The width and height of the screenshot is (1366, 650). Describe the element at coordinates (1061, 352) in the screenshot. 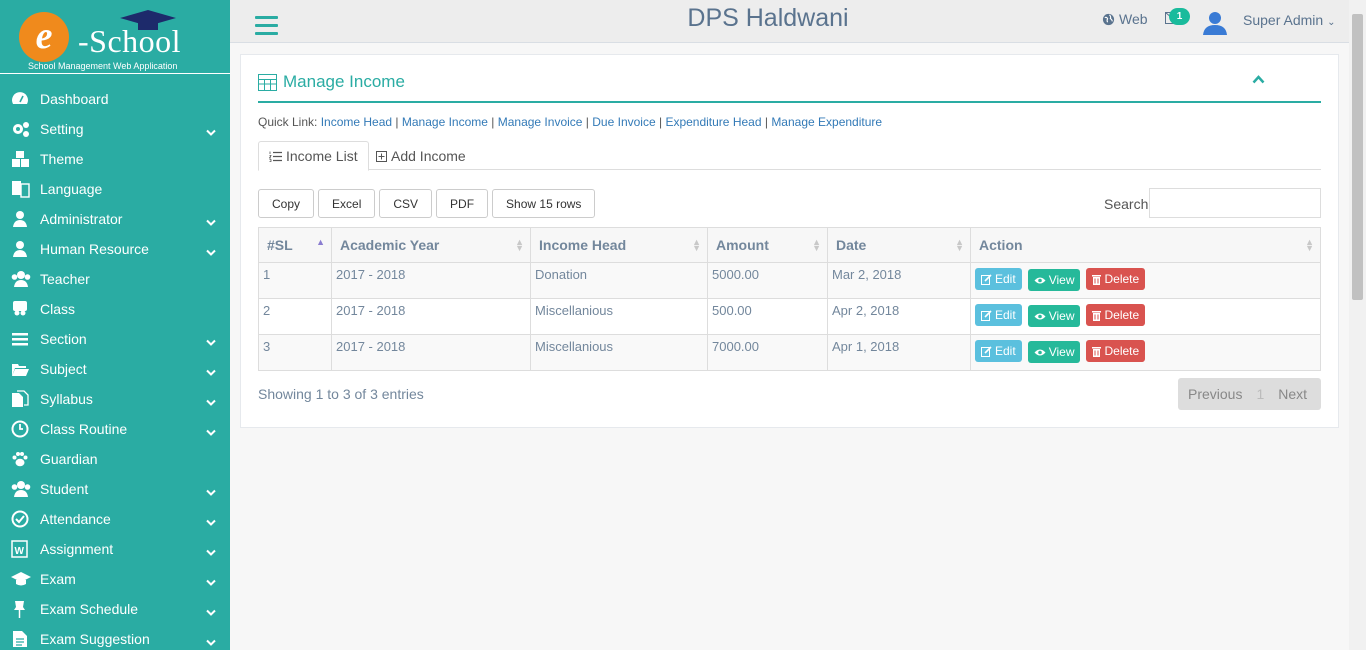

I see `view-label: View` at that location.